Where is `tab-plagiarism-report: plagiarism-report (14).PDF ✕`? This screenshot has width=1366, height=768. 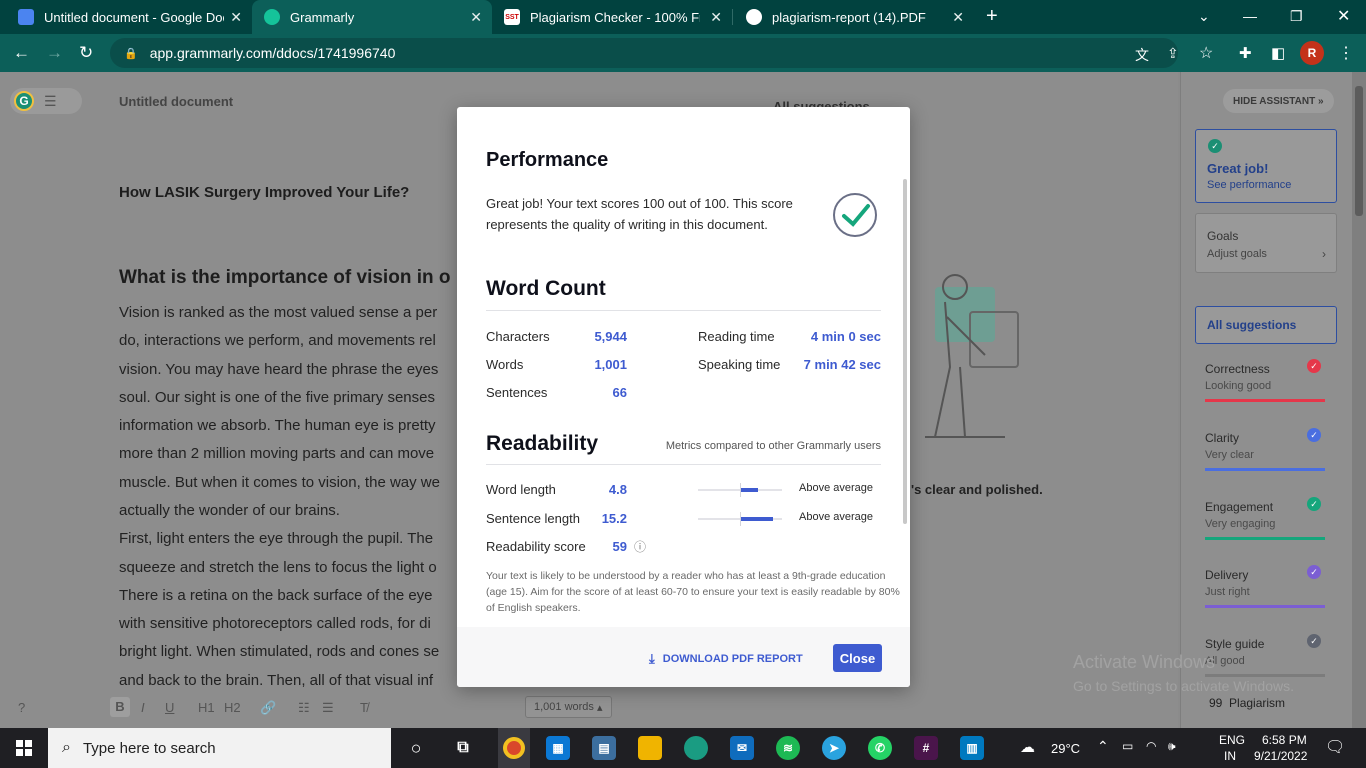 tab-plagiarism-report: plagiarism-report (14).PDF ✕ is located at coordinates (854, 17).